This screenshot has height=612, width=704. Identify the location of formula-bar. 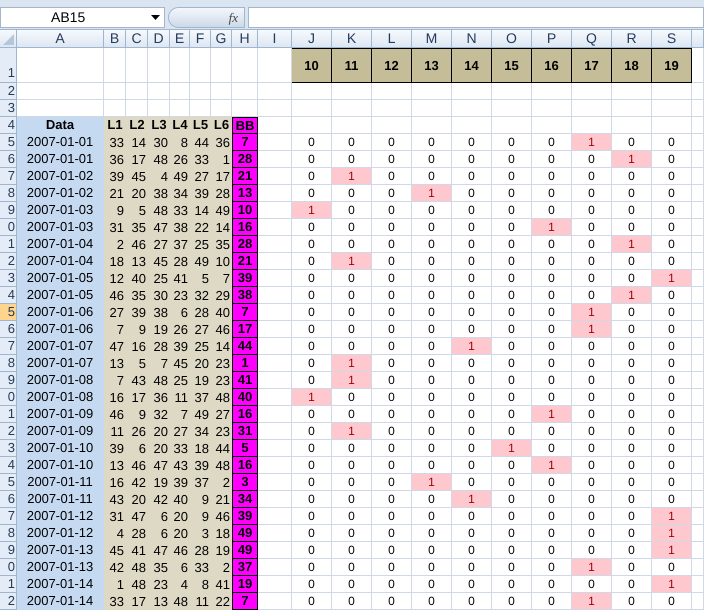
(476, 17).